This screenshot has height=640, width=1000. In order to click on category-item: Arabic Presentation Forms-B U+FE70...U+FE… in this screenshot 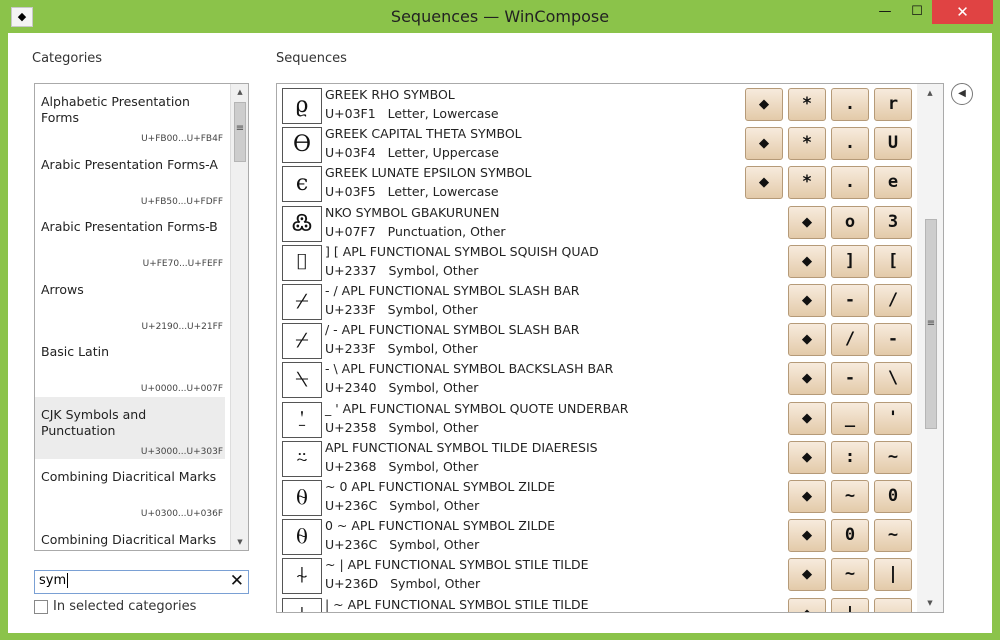, I will do `click(130, 240)`.